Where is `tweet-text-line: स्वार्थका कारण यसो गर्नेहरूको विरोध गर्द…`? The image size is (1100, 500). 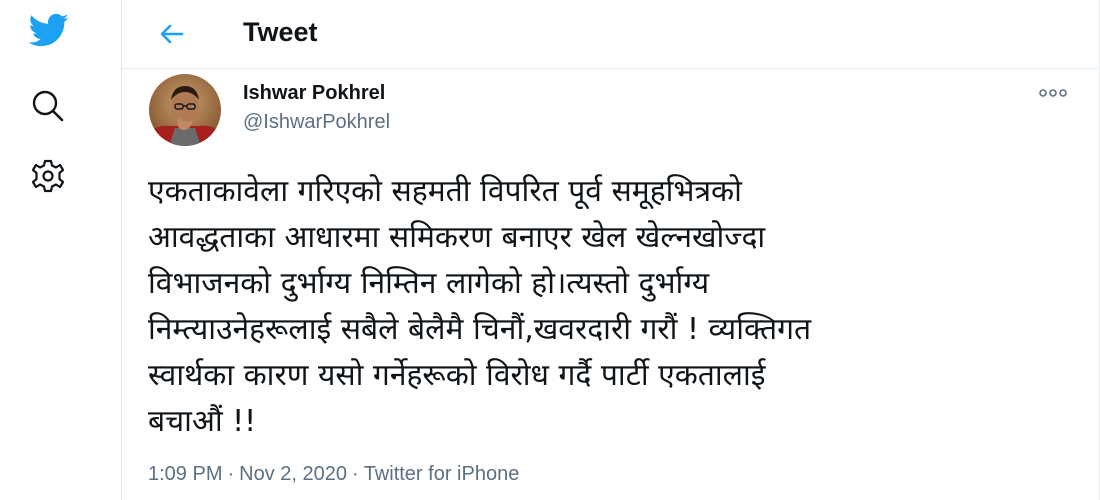
tweet-text-line: स्वार्थका कारण यसो गर्नेहरूको विरोध गर्द… is located at coordinates (457, 375).